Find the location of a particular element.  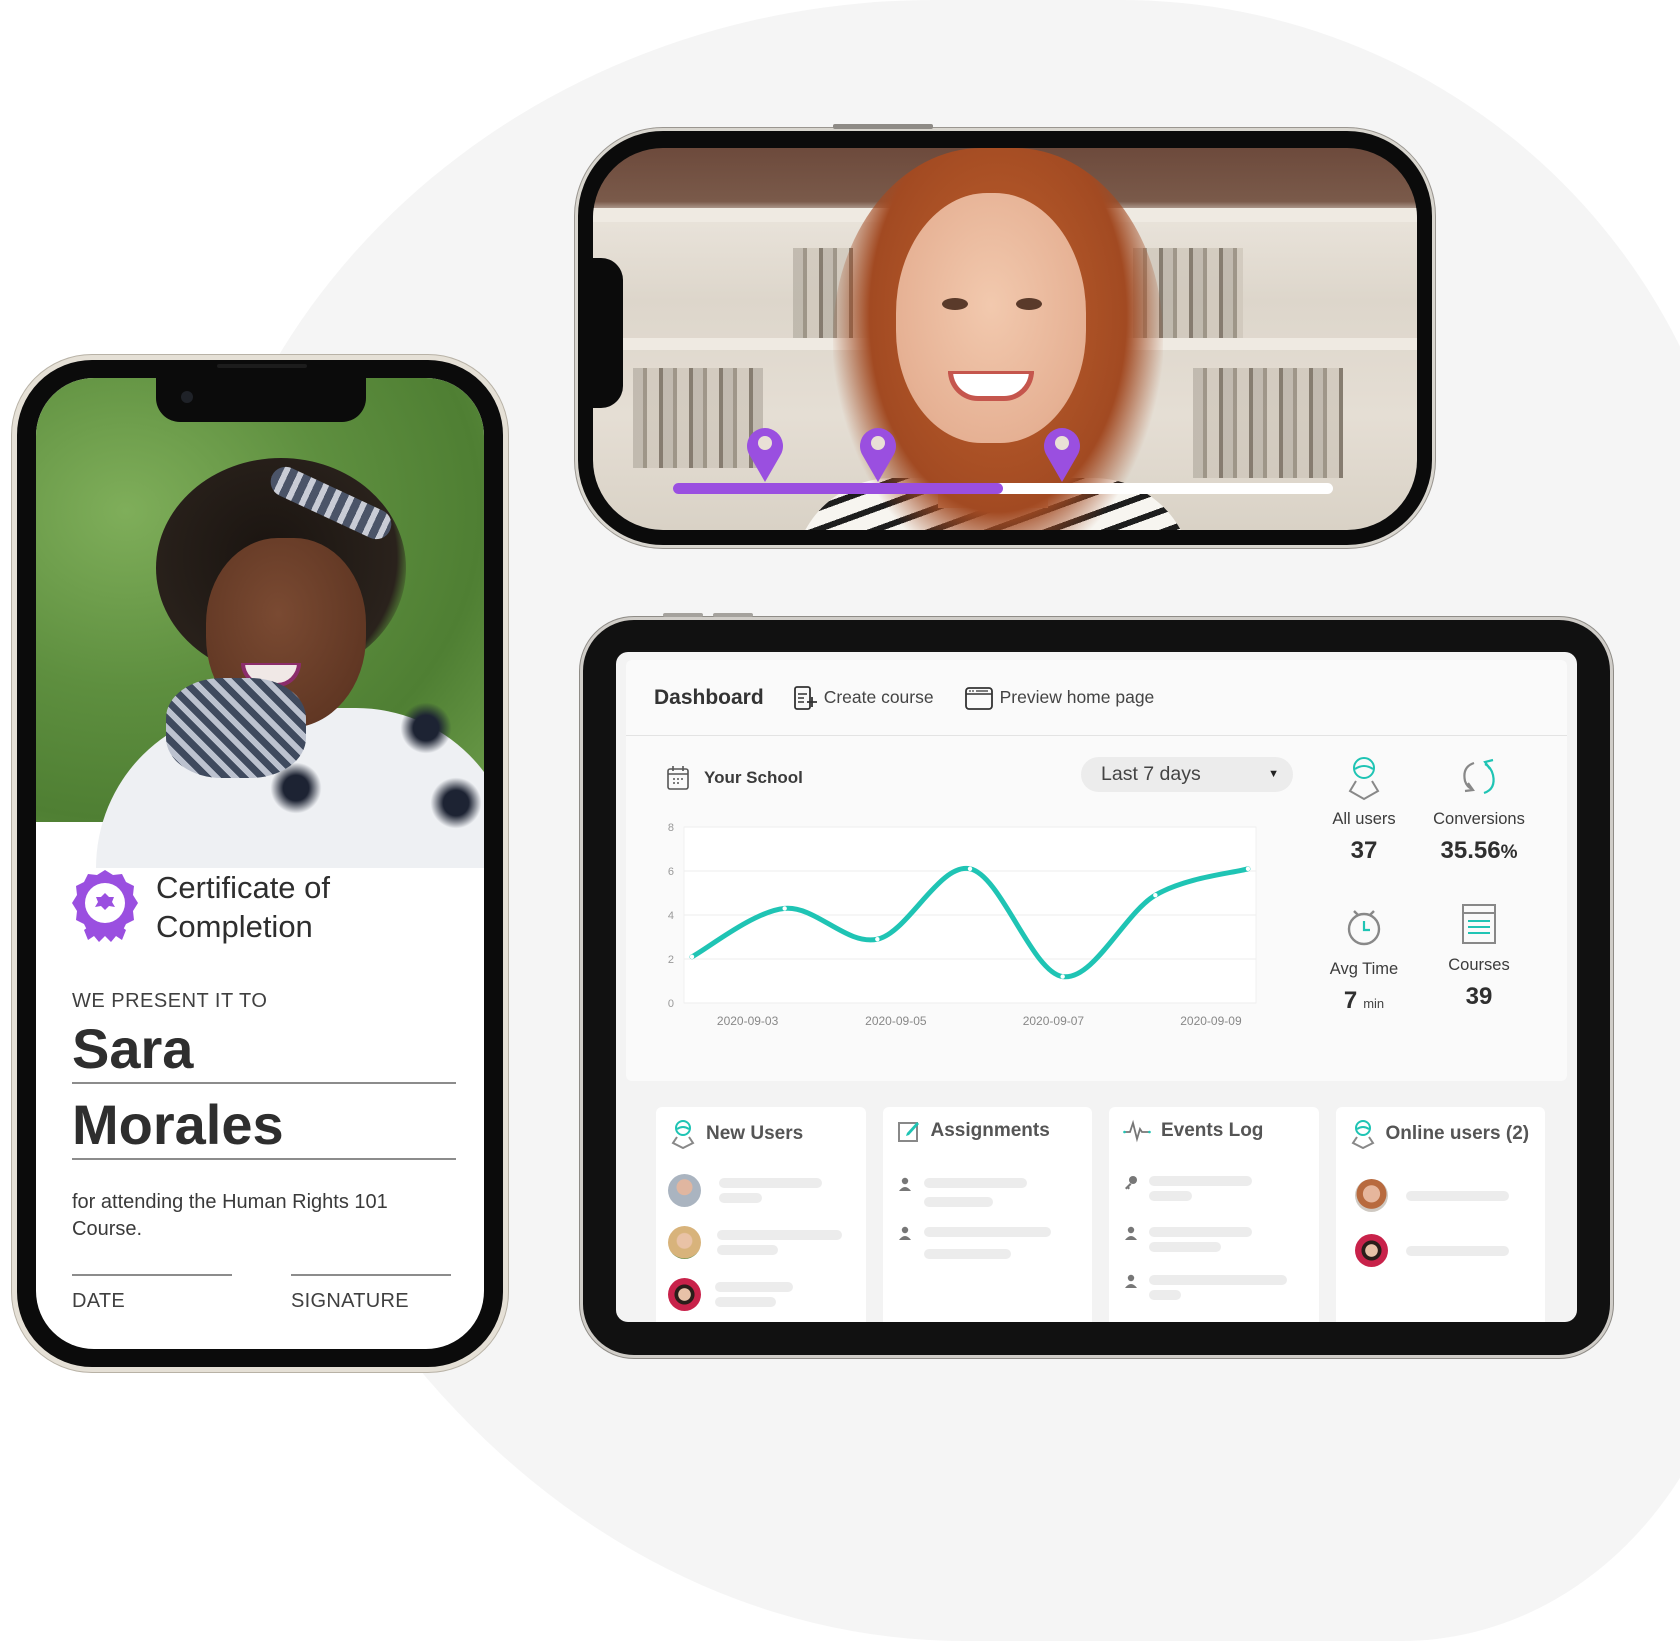

create-course-link: Create course is located at coordinates (863, 698).